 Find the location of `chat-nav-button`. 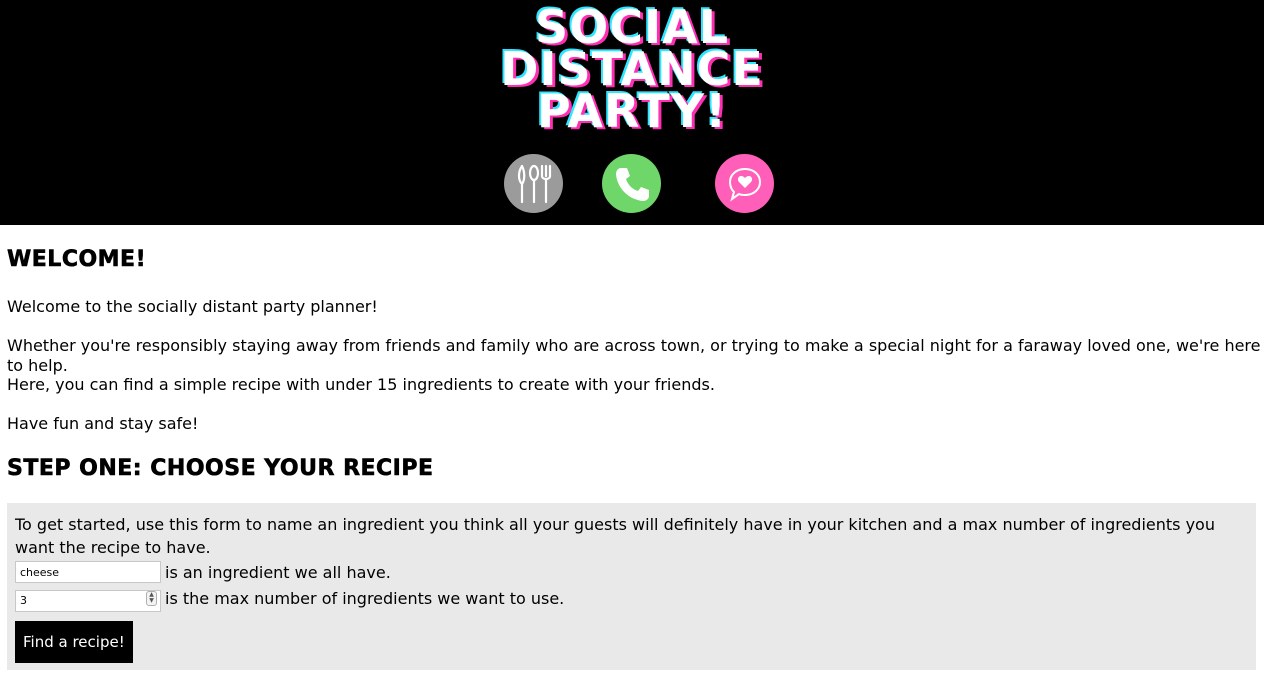

chat-nav-button is located at coordinates (744, 183).